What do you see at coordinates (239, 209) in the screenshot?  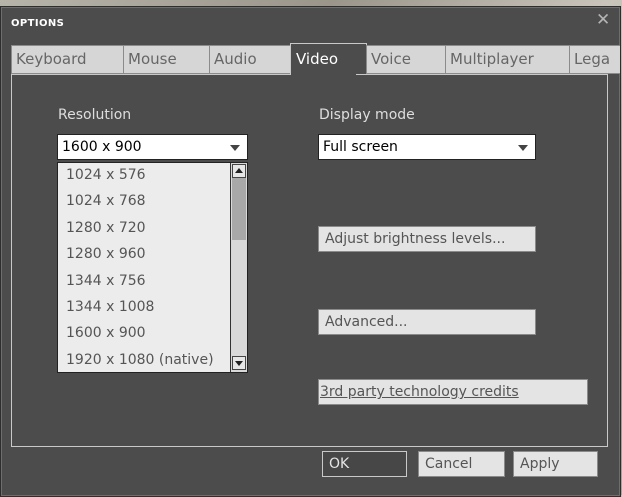 I see `scrollbar-thumb` at bounding box center [239, 209].